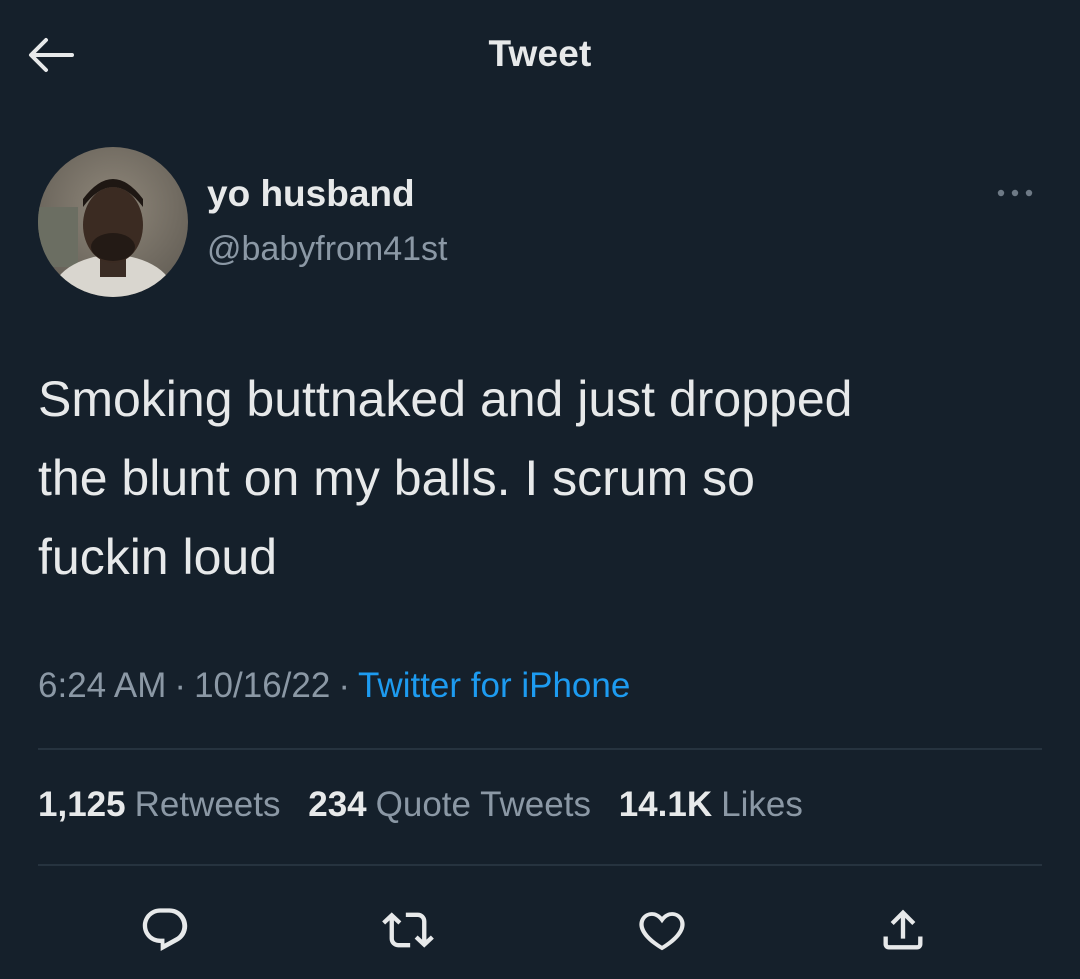  I want to click on quote-tweets-stat: 234 Quote Tweets, so click(449, 804).